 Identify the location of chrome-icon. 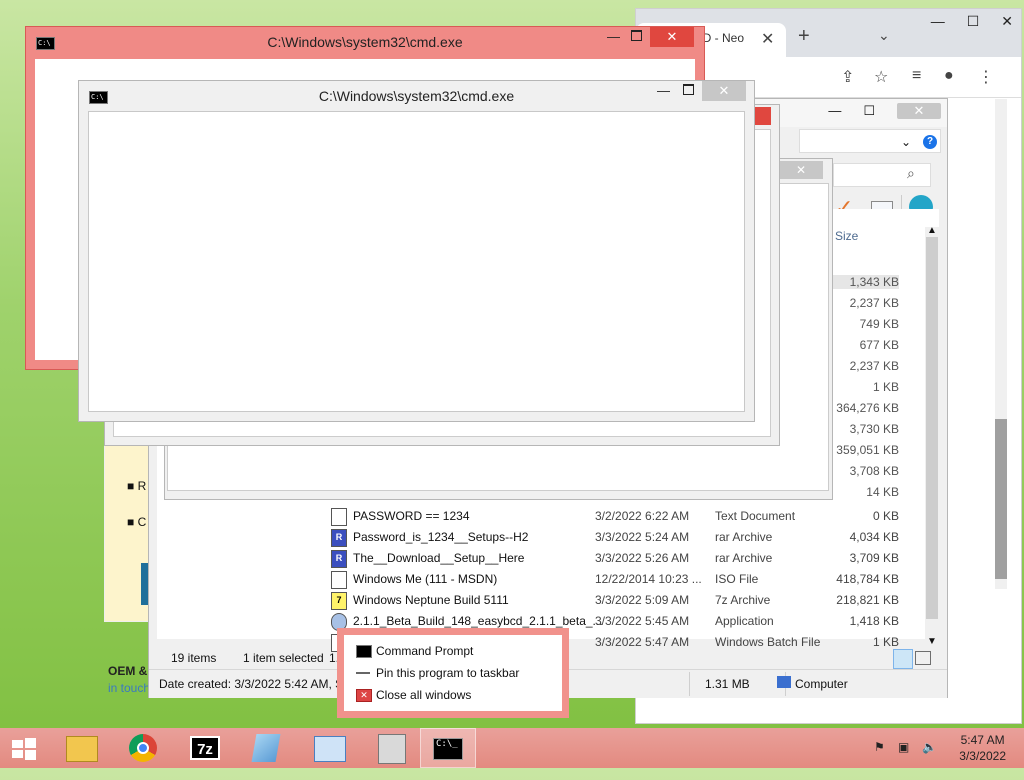
(143, 748).